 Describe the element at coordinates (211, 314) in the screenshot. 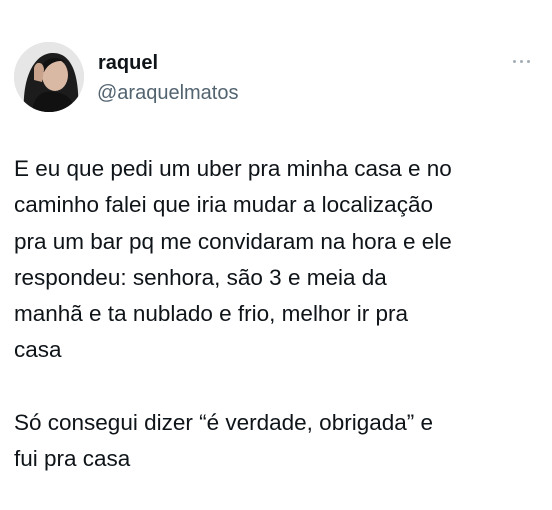

I see `tweet-line: manhã e ta nublado e frio, melhor ir pra` at that location.